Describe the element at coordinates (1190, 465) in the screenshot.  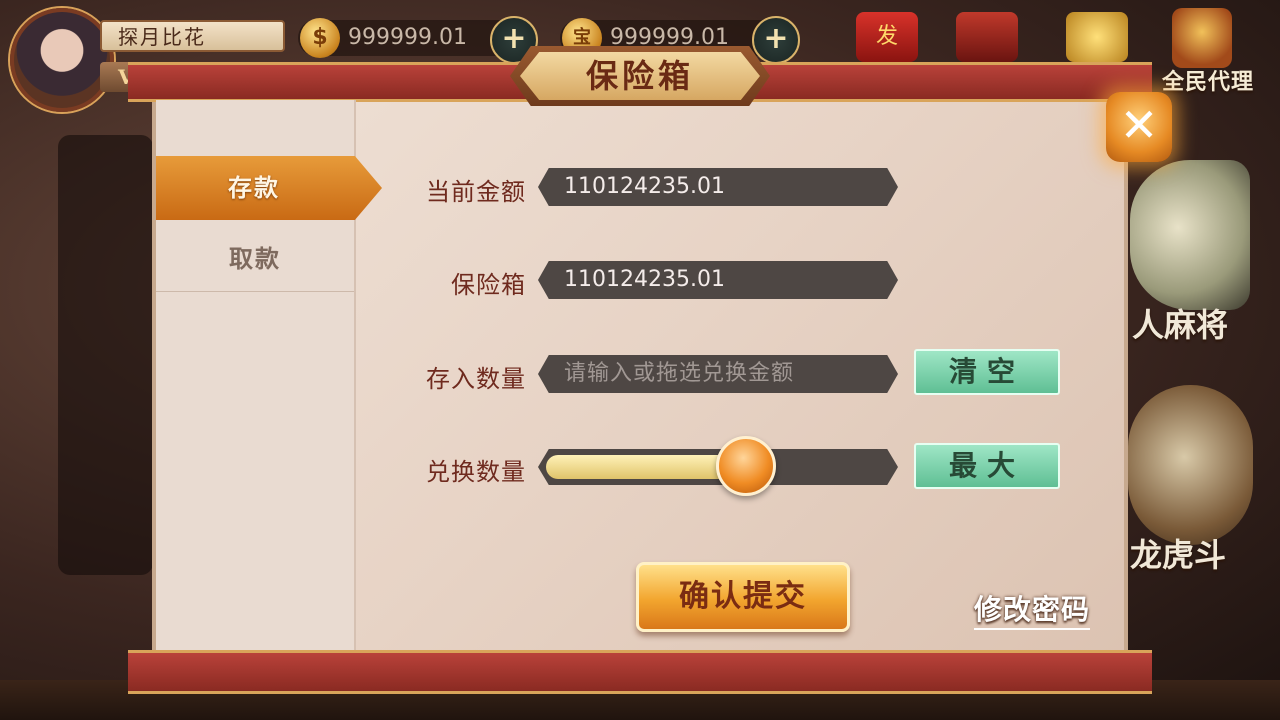
I see `tiger-game-icon` at that location.